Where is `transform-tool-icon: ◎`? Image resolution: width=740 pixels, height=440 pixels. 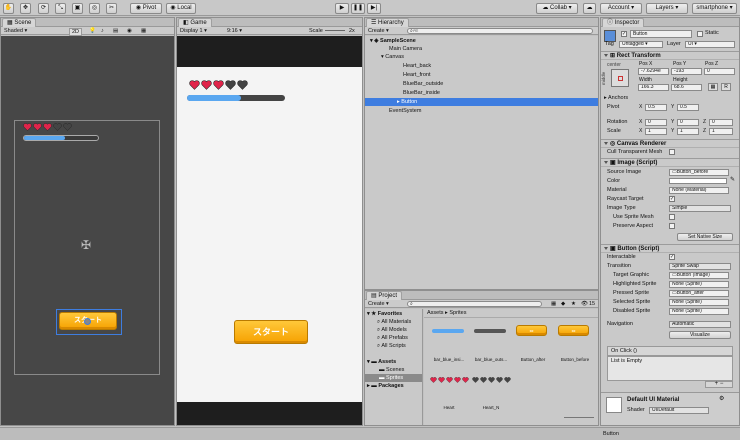 transform-tool-icon: ◎ is located at coordinates (94, 8).